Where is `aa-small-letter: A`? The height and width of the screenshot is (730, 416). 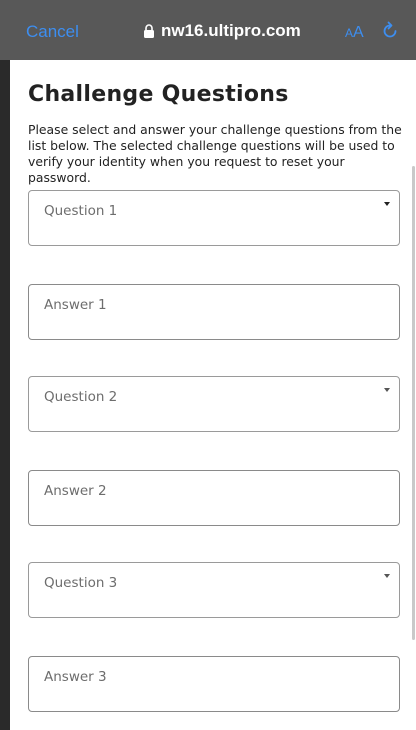
aa-small-letter: A is located at coordinates (349, 33).